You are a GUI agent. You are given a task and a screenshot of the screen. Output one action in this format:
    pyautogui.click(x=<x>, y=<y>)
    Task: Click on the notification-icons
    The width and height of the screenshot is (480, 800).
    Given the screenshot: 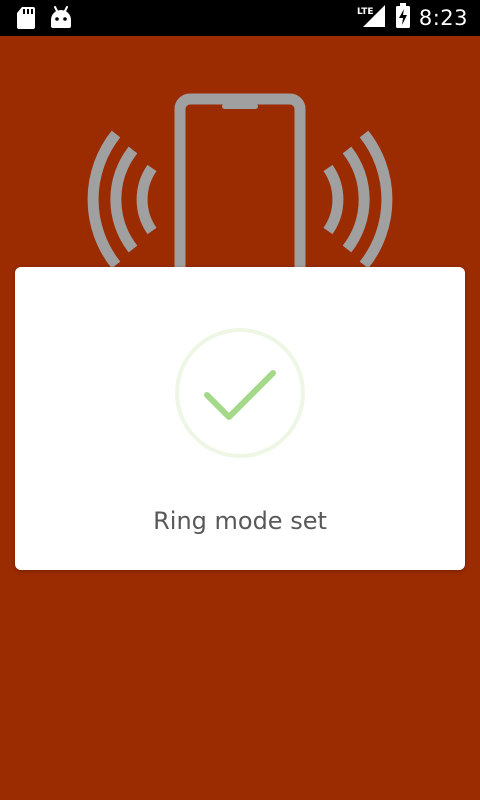 What is the action you would take?
    pyautogui.click(x=44, y=20)
    